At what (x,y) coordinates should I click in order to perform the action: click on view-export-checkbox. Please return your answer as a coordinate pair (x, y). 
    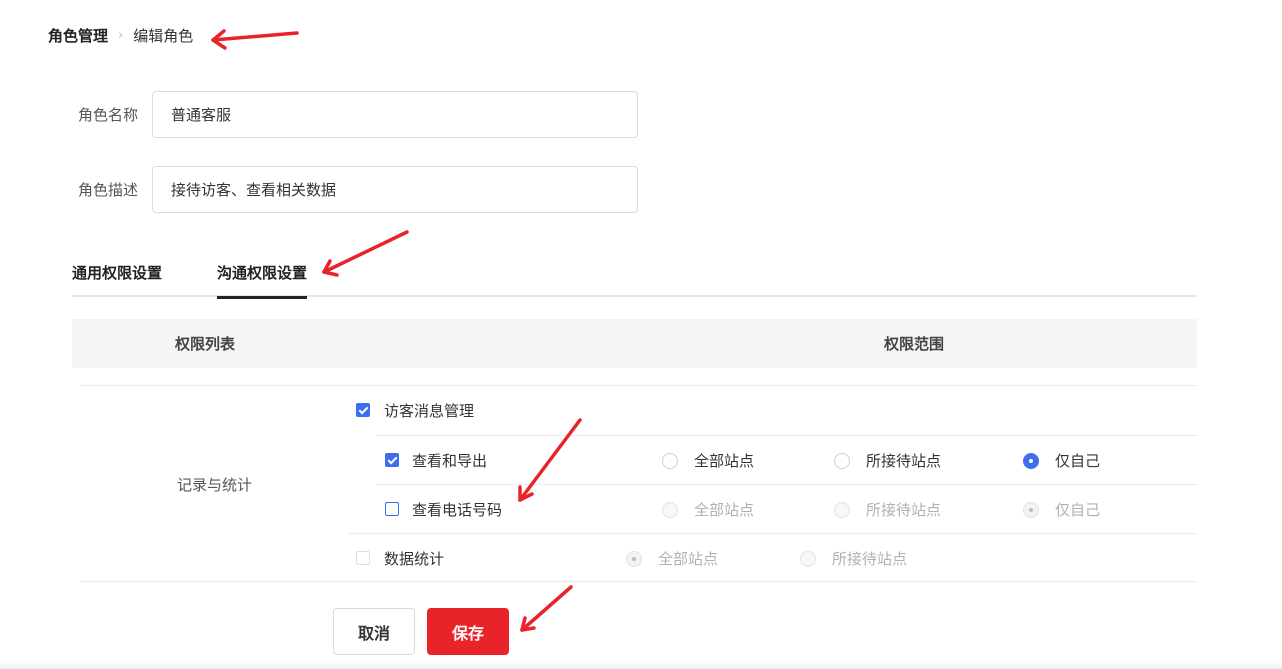
    Looking at the image, I should click on (392, 460).